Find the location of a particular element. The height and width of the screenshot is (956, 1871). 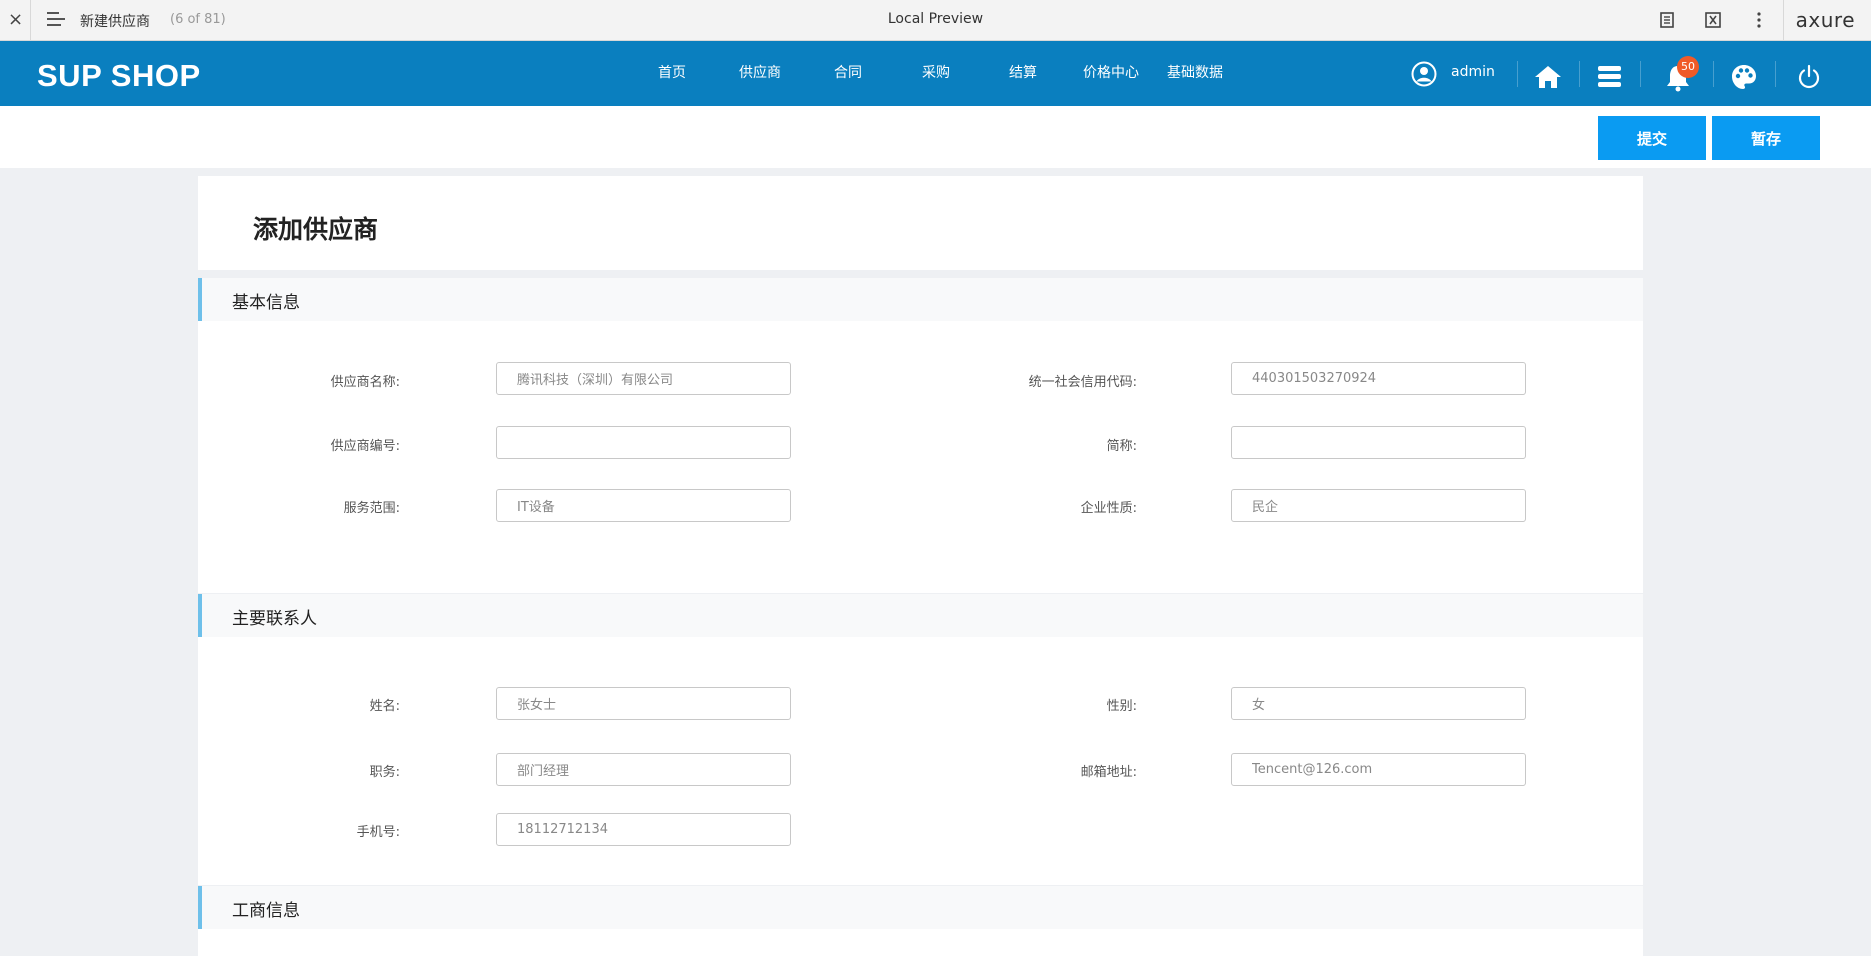

notes-icon is located at coordinates (1667, 20).